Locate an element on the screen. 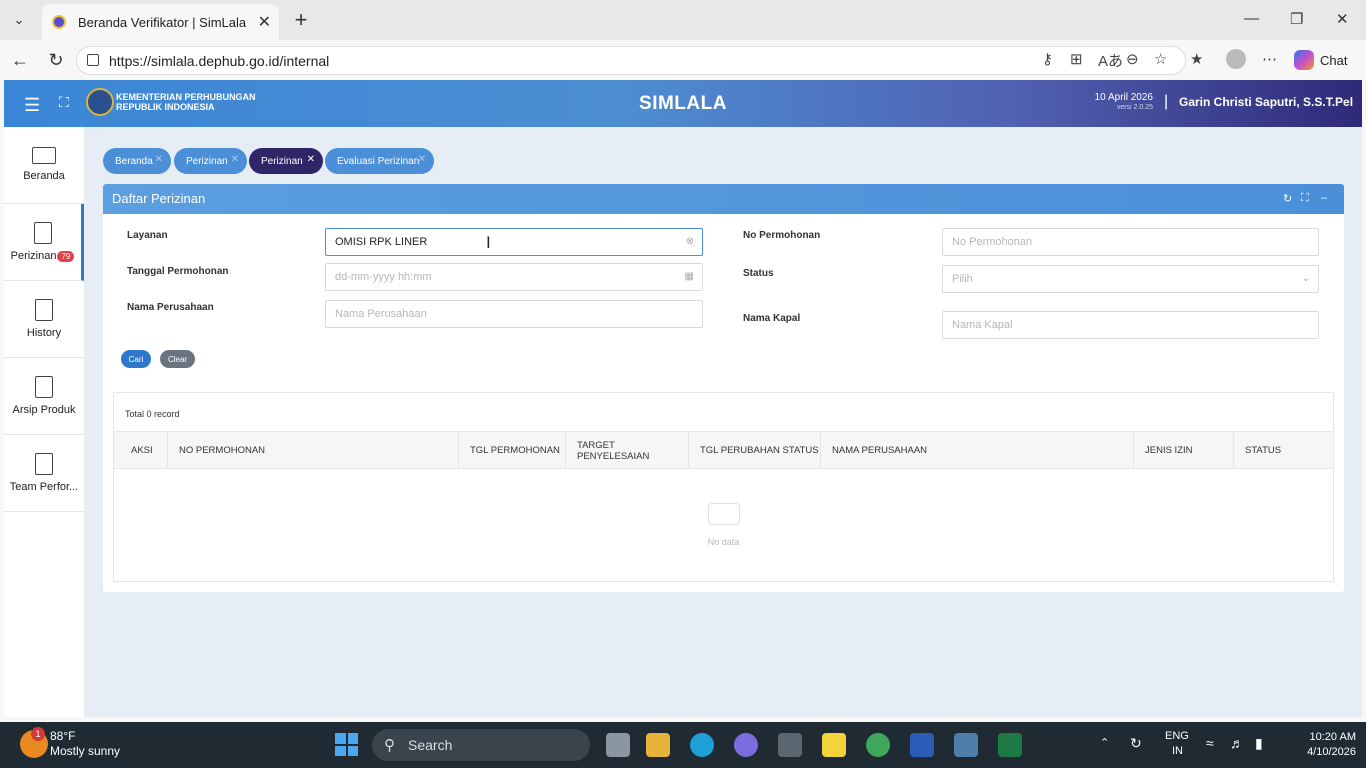 The width and height of the screenshot is (1366, 768). sidebar-item-perizinan: Perizinan 79 is located at coordinates (44, 242).